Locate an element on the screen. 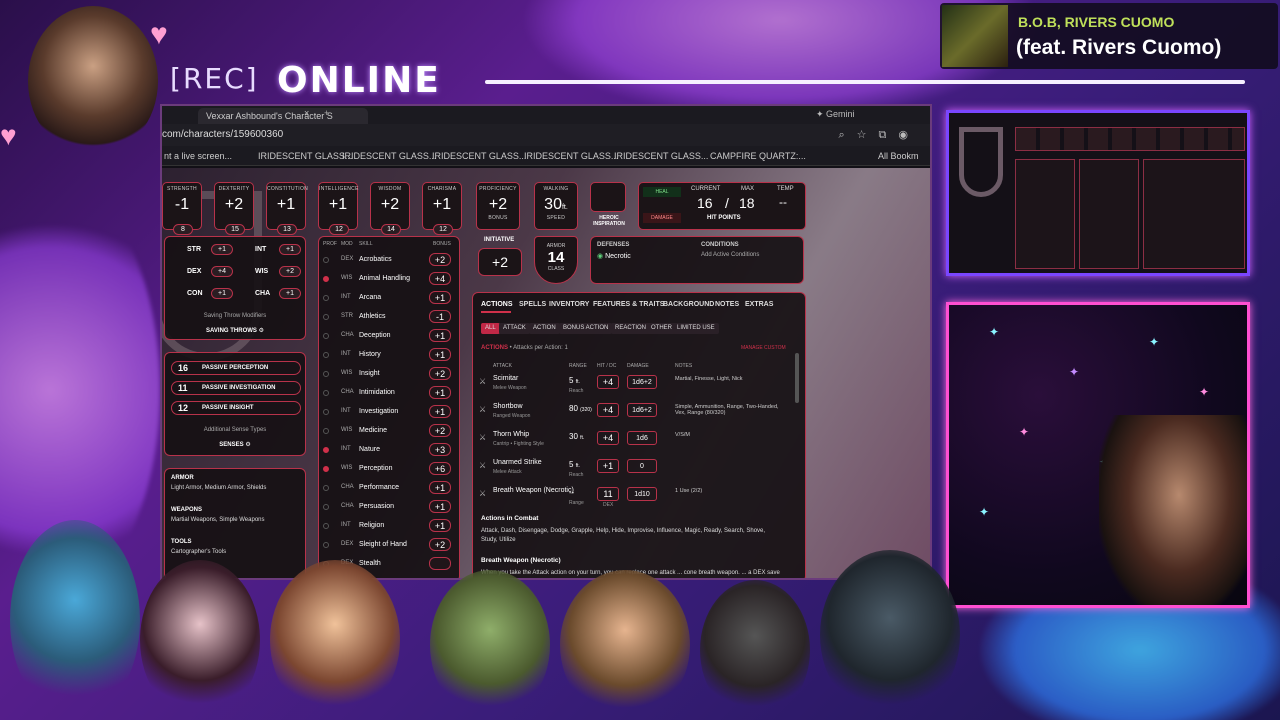  search-icon: ⌕ is located at coordinates (847, 135).